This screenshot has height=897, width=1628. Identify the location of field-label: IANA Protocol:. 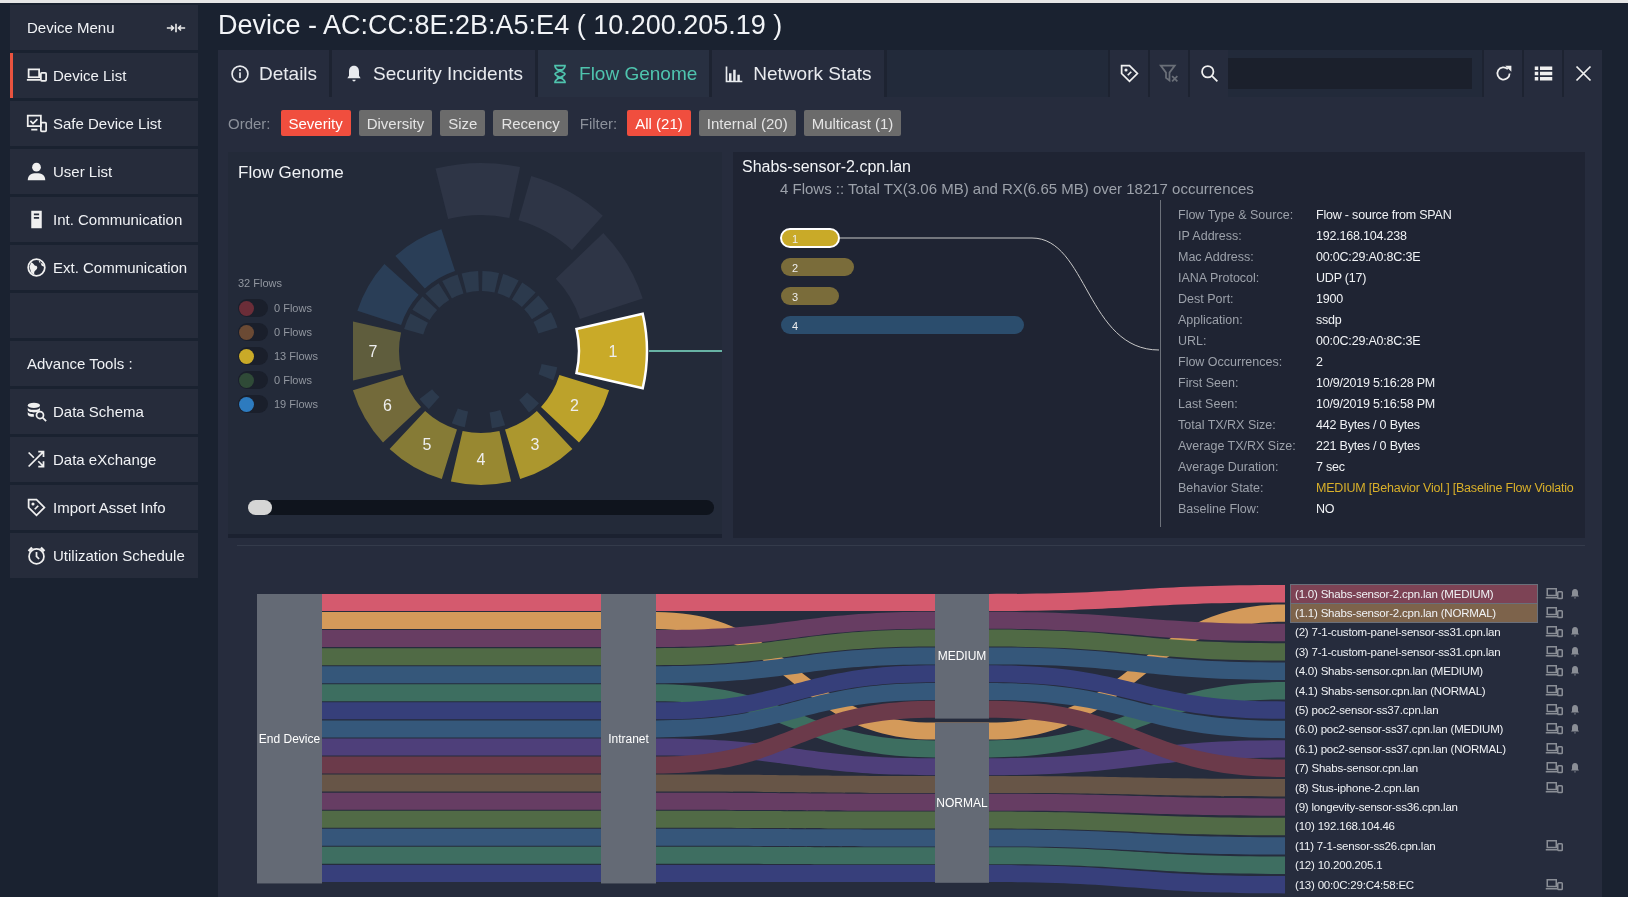
(1219, 277).